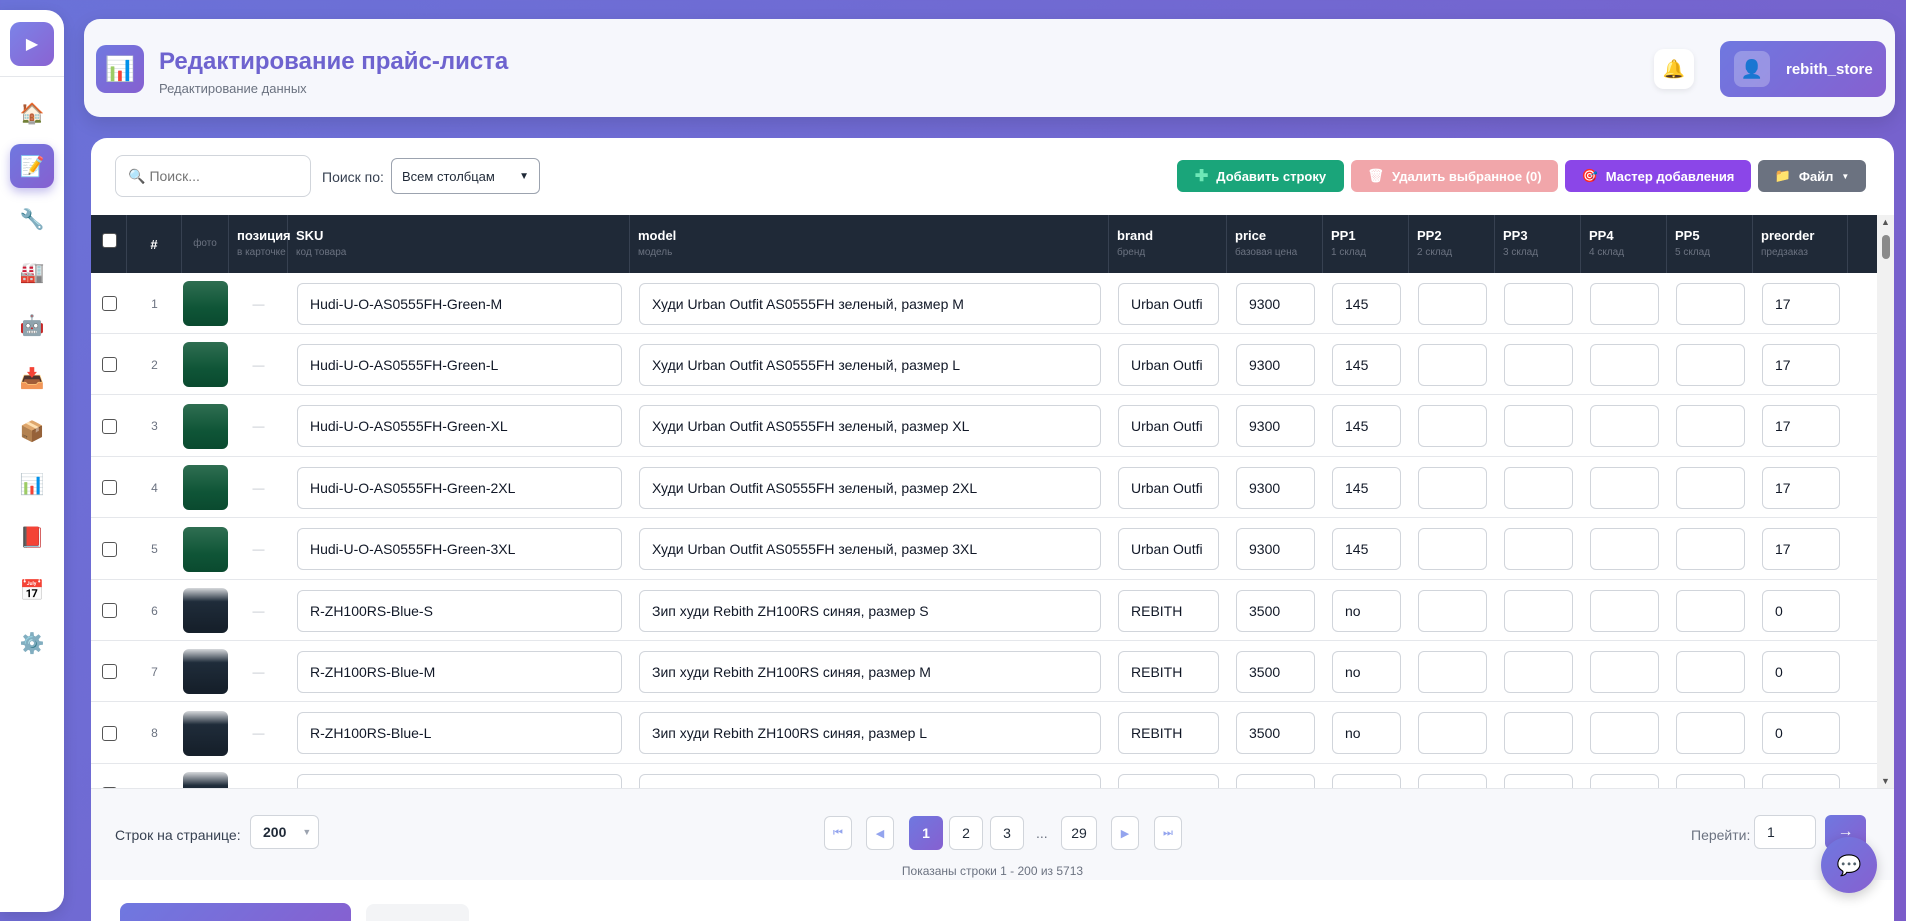  What do you see at coordinates (32, 219) in the screenshot?
I see `wrench-icon: 🔧` at bounding box center [32, 219].